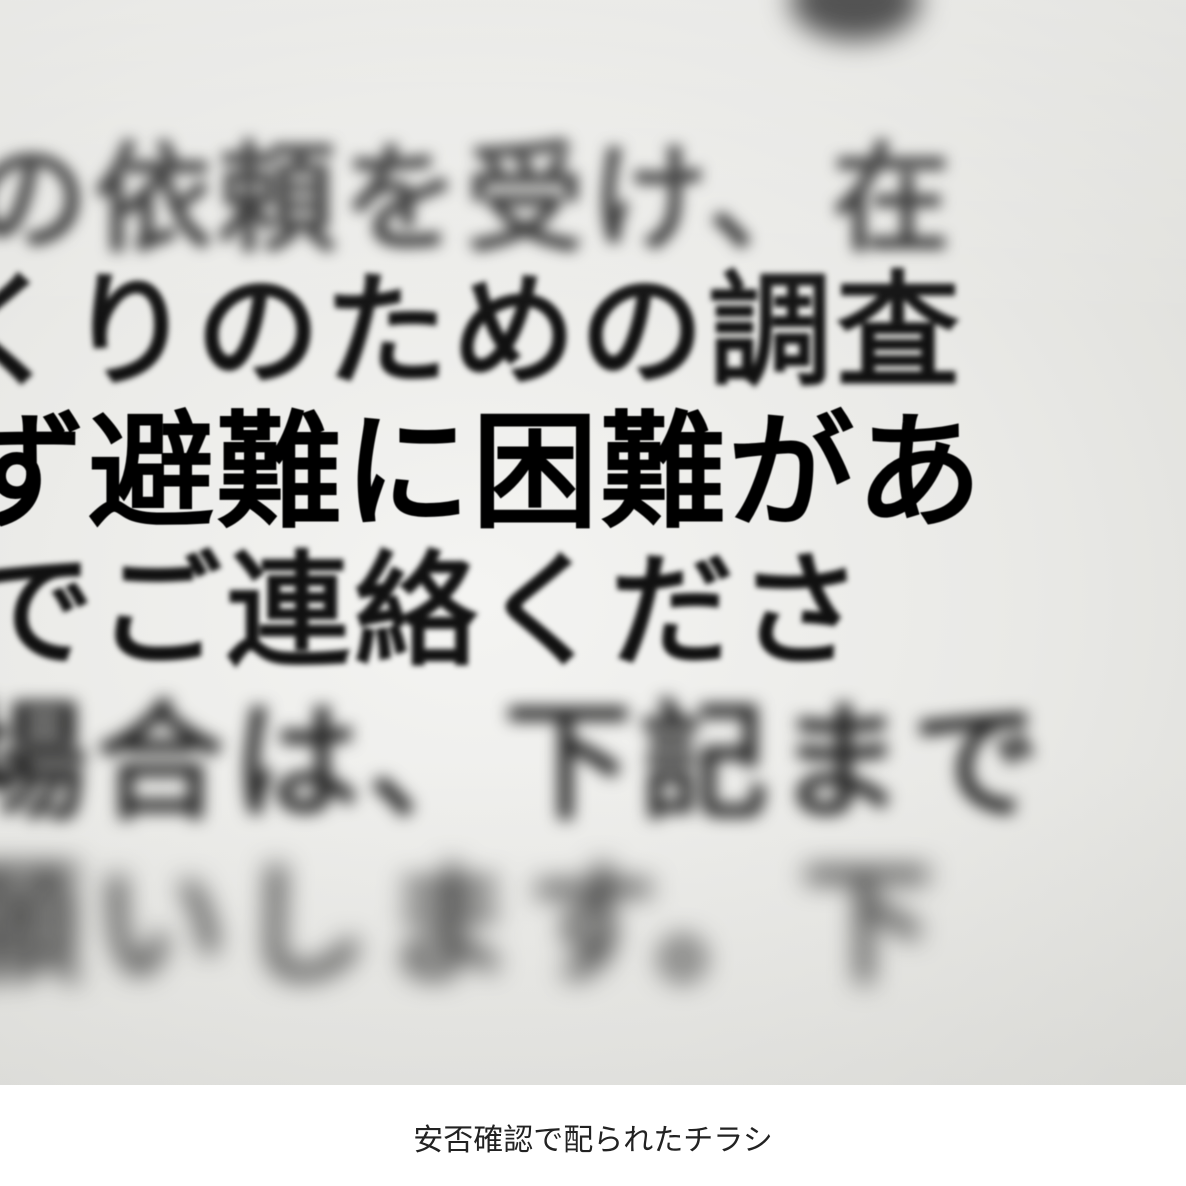  What do you see at coordinates (472, 926) in the screenshot?
I see `photo-text-line: 願いします。下` at bounding box center [472, 926].